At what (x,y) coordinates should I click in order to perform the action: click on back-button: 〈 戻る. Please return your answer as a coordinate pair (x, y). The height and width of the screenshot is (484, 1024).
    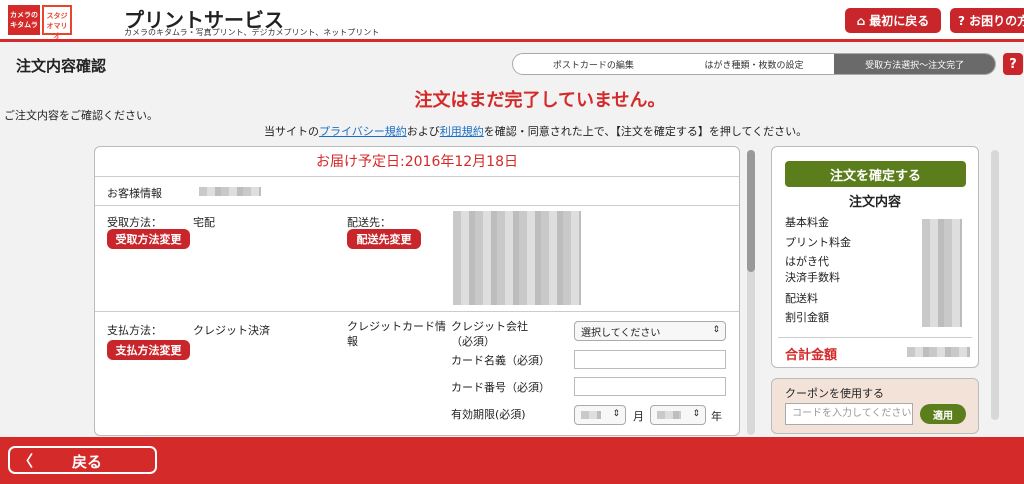
    Looking at the image, I should click on (82, 460).